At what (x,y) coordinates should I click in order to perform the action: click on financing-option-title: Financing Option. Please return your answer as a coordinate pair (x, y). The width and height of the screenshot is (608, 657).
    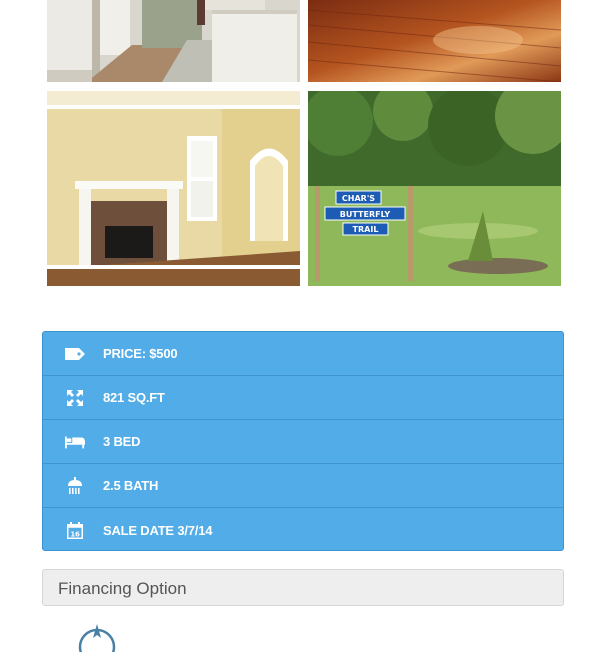
    Looking at the image, I should click on (122, 588).